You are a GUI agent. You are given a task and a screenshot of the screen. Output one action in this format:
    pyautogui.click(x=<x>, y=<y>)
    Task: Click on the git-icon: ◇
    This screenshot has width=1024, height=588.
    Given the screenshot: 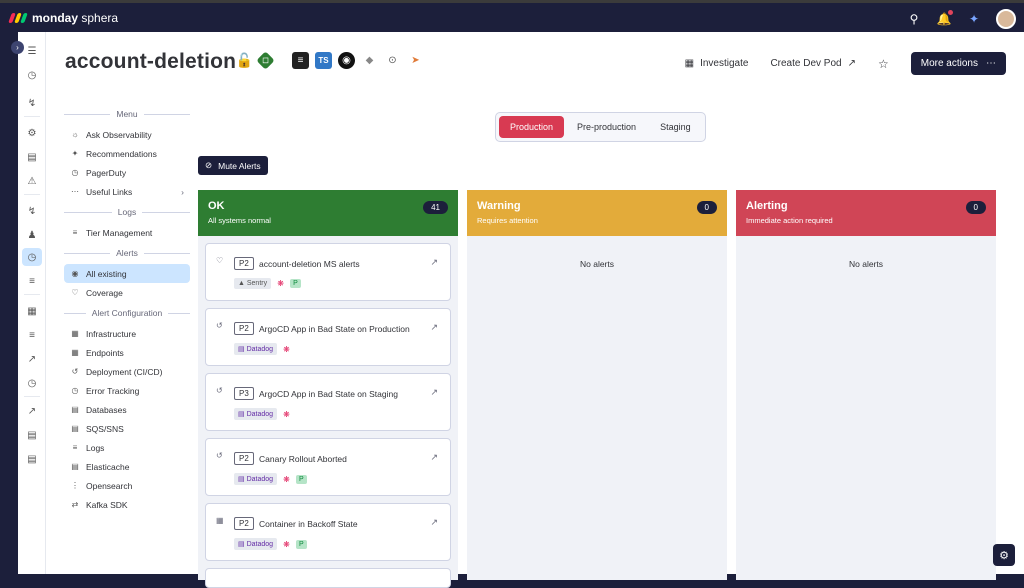 What is the action you would take?
    pyautogui.click(x=265, y=60)
    